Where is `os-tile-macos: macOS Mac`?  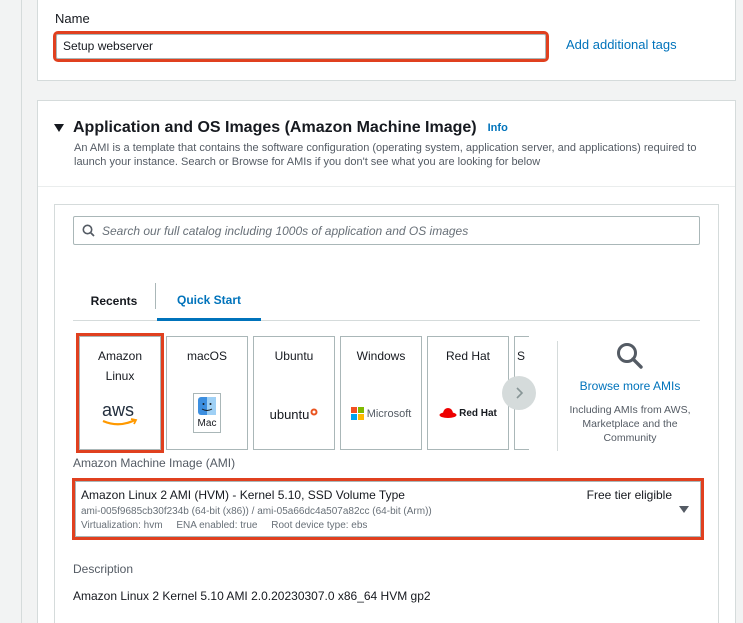
os-tile-macos: macOS Mac is located at coordinates (207, 393).